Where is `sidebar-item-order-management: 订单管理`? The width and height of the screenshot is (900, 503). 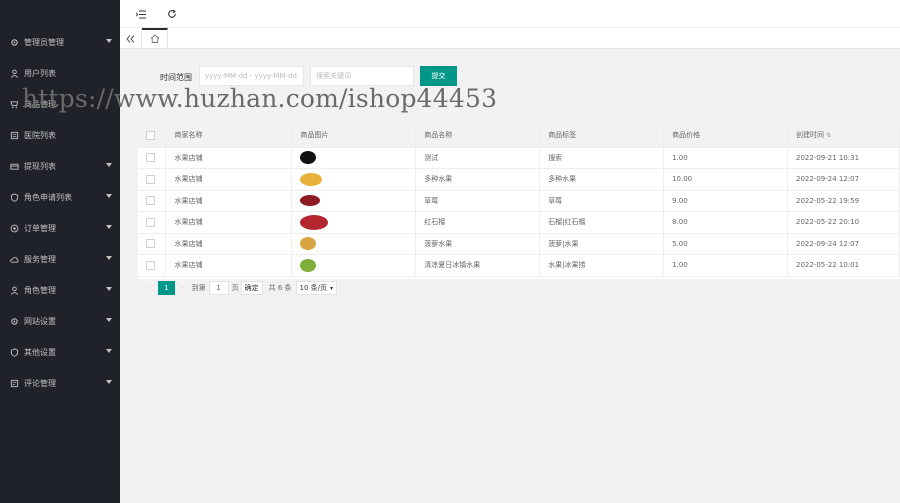 sidebar-item-order-management: 订单管理 is located at coordinates (60, 228).